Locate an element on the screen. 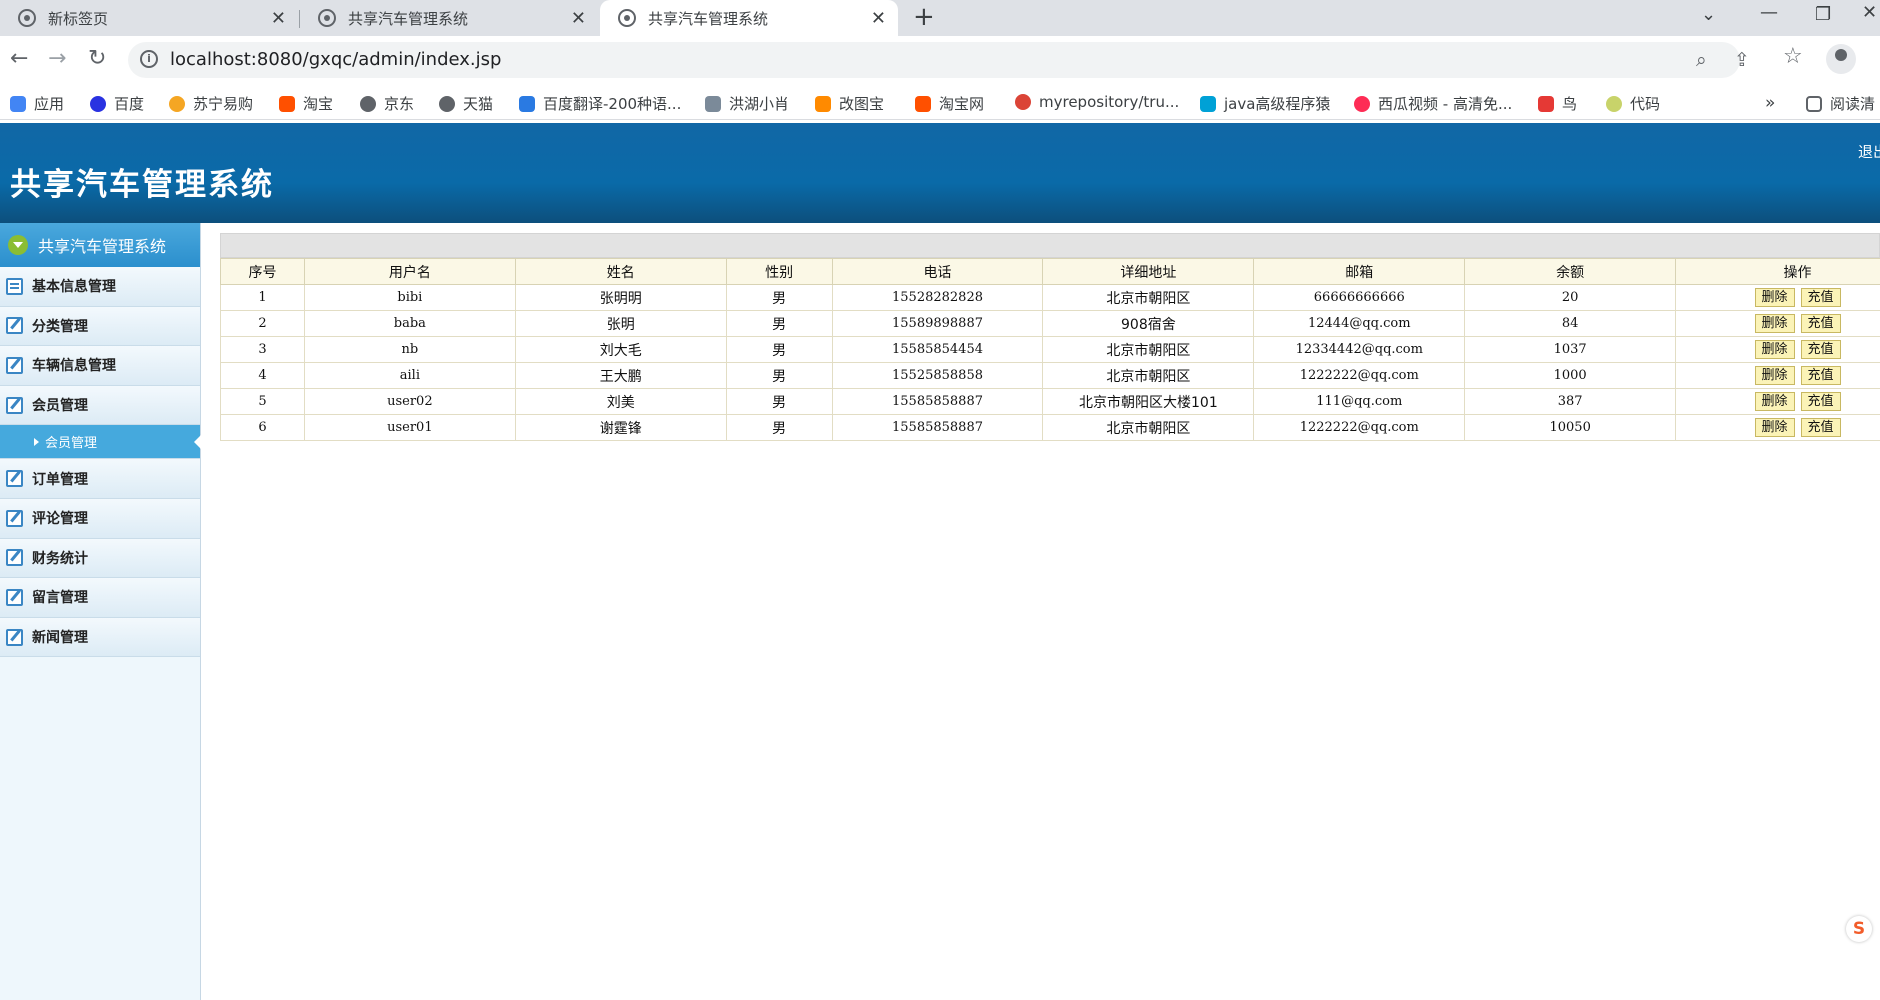 Image resolution: width=1880 pixels, height=1000 pixels. table-header-row: 序号 用户名 姓名 性别 电话 详细地址 邮箱 余额 操作 is located at coordinates (1050, 271).